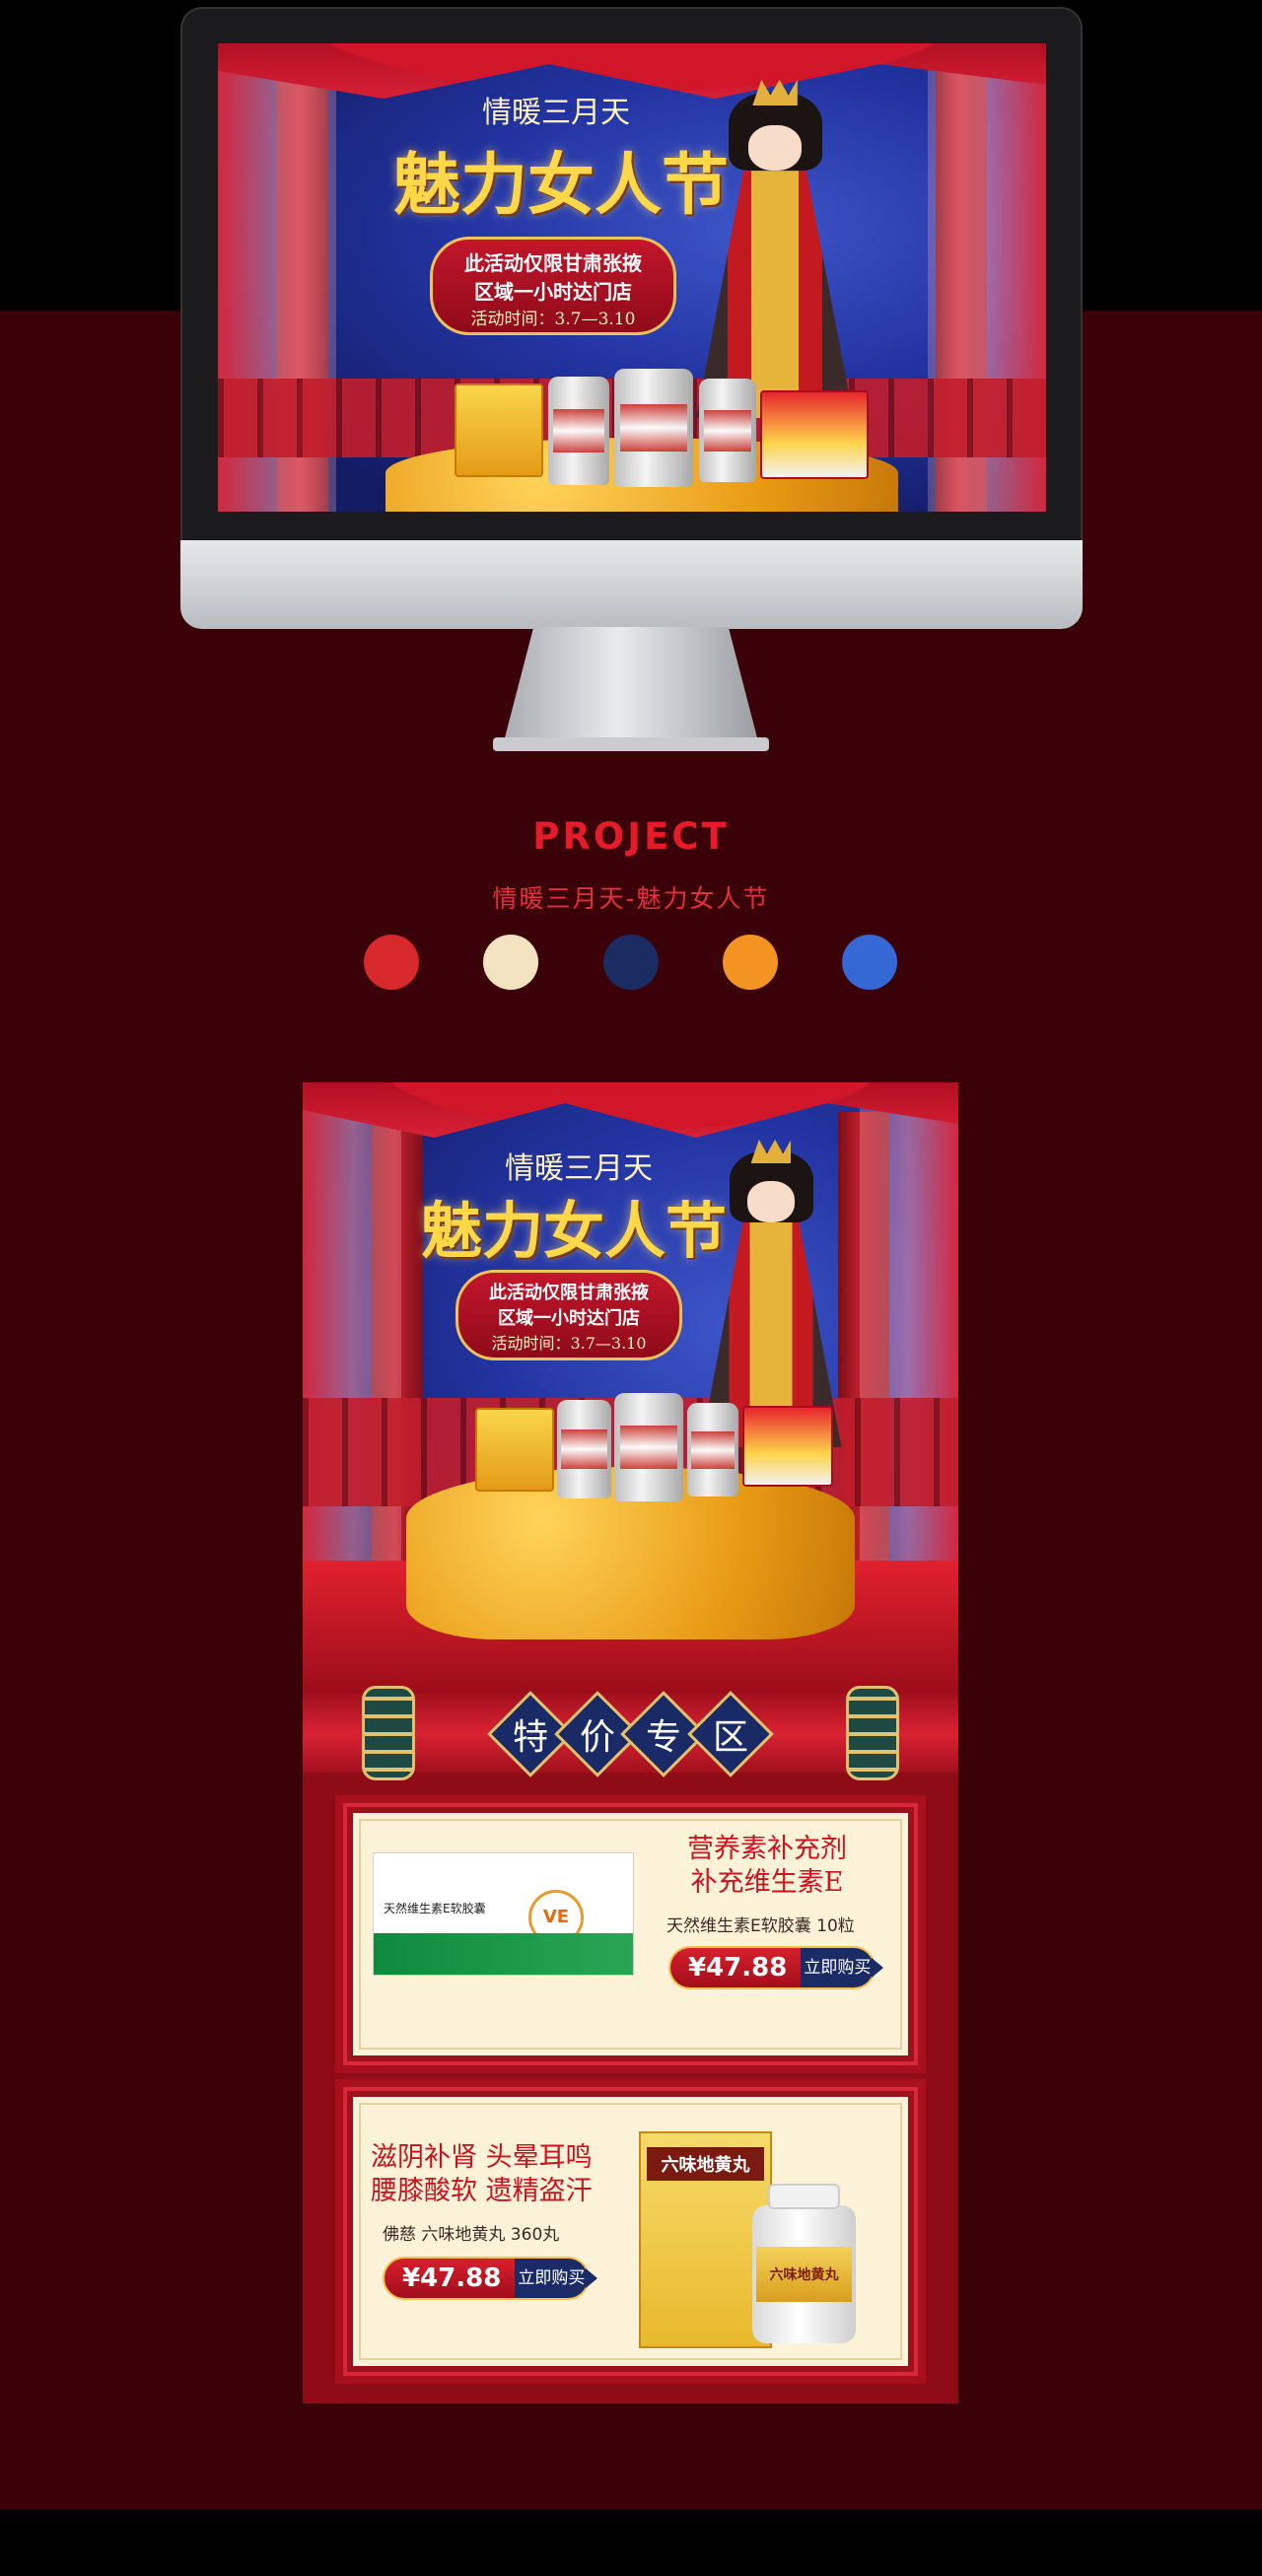  What do you see at coordinates (775, 249) in the screenshot?
I see `lady-illustration` at bounding box center [775, 249].